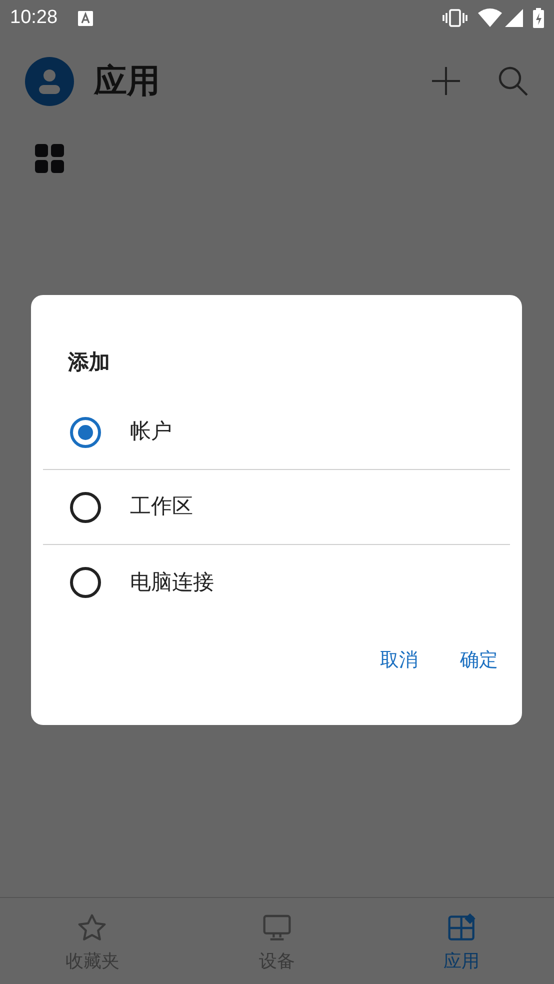 This screenshot has height=984, width=554. What do you see at coordinates (514, 18) in the screenshot?
I see `signal-icon` at bounding box center [514, 18].